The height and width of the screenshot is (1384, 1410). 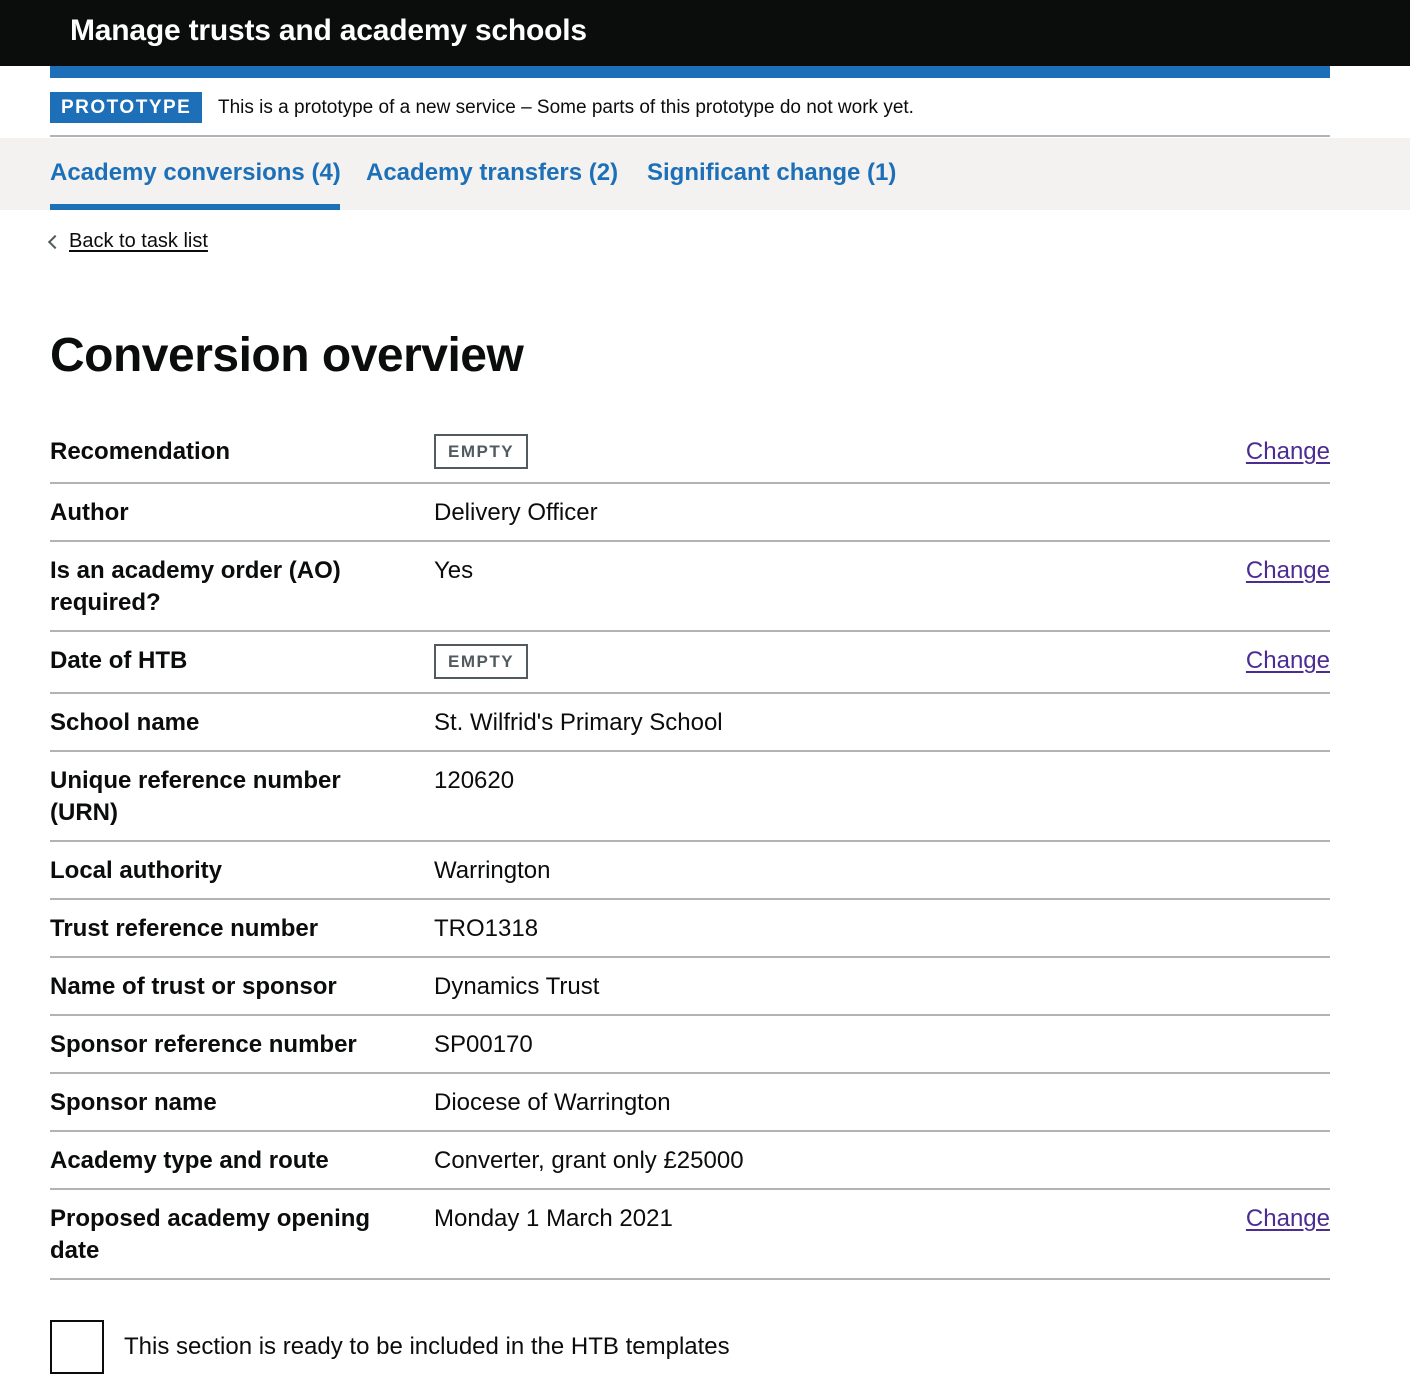 What do you see at coordinates (133, 1102) in the screenshot?
I see `summary-key: Sponsor name` at bounding box center [133, 1102].